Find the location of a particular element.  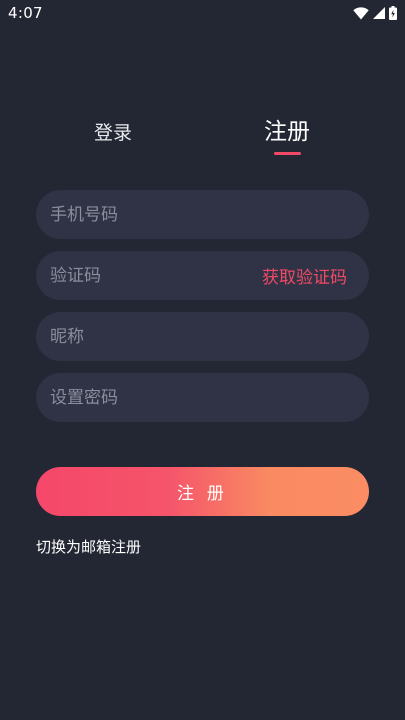

password-field-container is located at coordinates (202, 397).